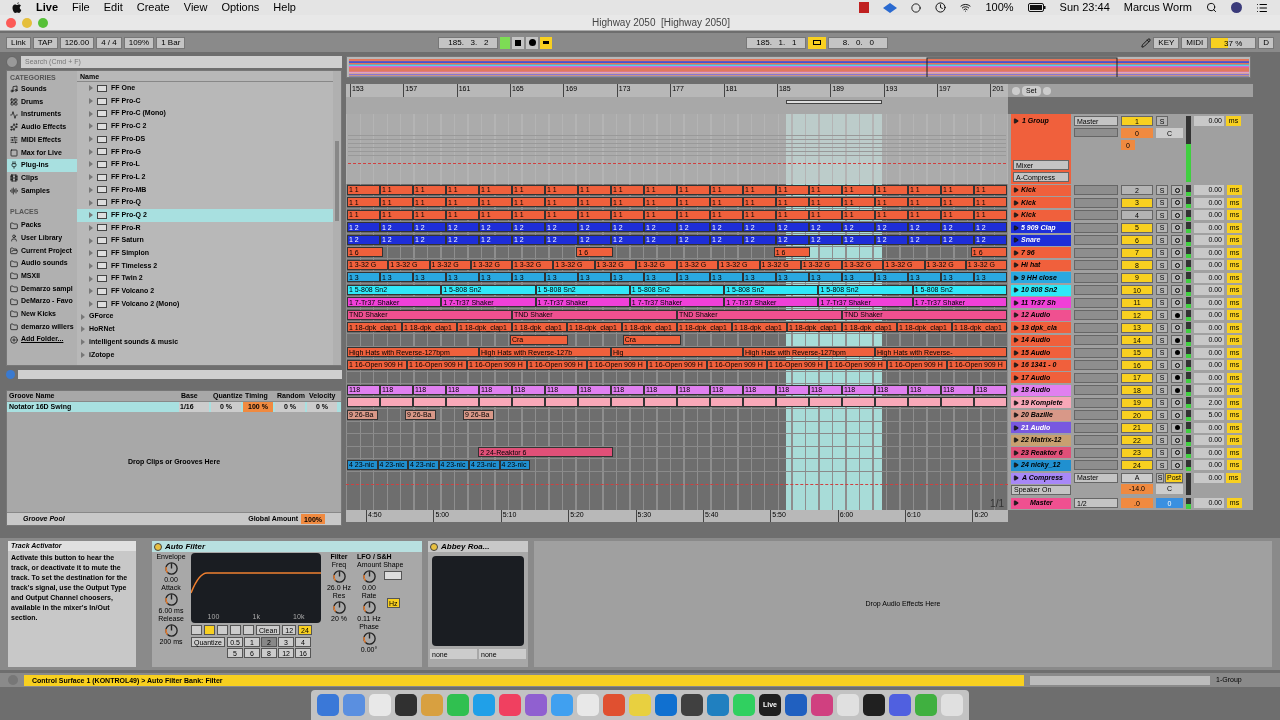 This screenshot has width=1280, height=720. Describe the element at coordinates (546, 42) in the screenshot. I see `follow-button` at that location.